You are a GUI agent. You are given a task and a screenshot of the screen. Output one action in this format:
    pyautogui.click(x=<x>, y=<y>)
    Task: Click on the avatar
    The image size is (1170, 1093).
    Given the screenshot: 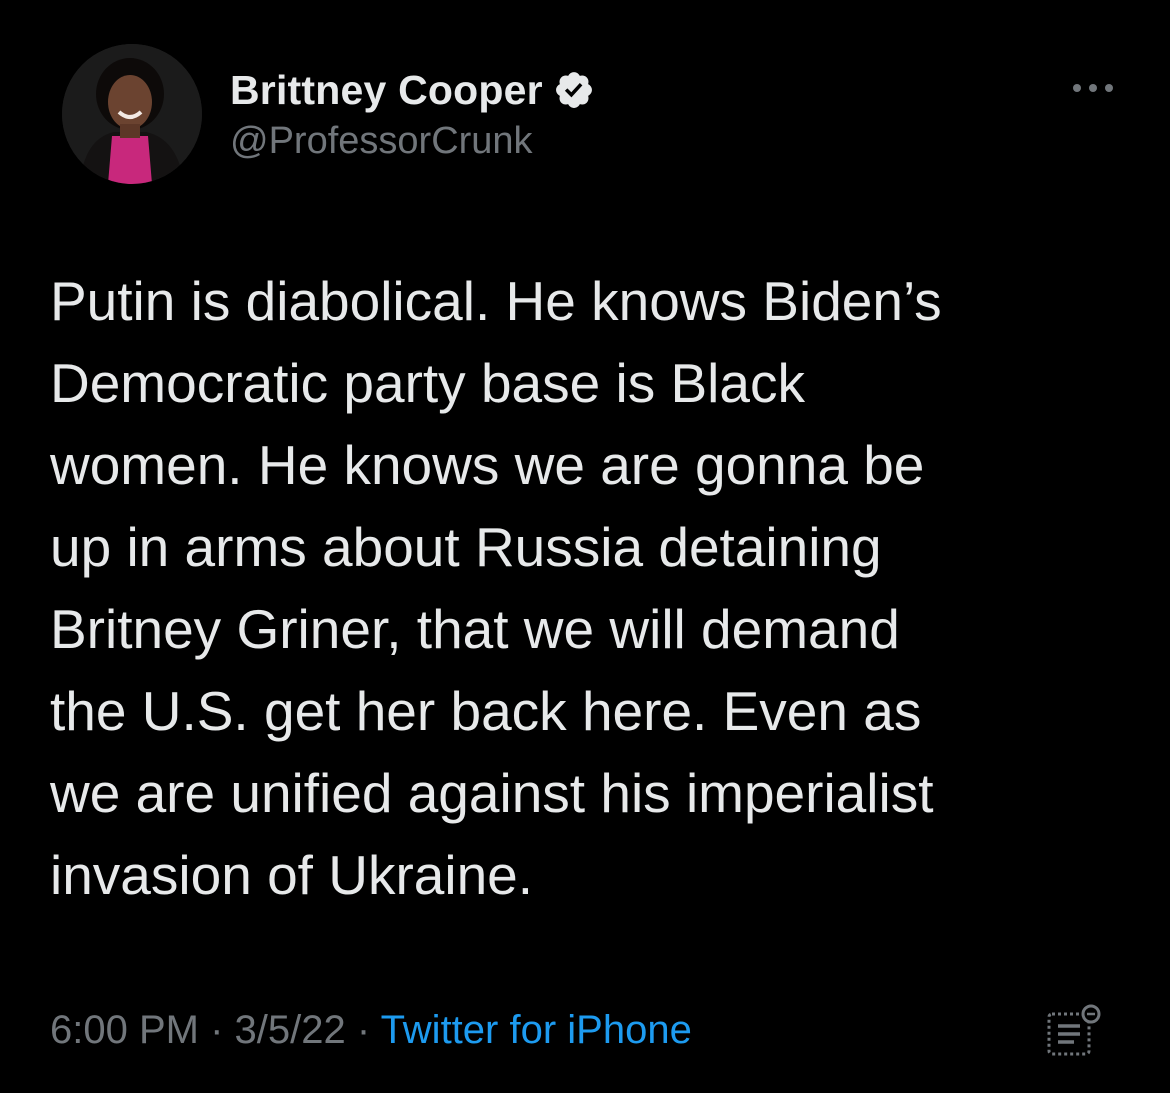 What is the action you would take?
    pyautogui.click(x=132, y=114)
    